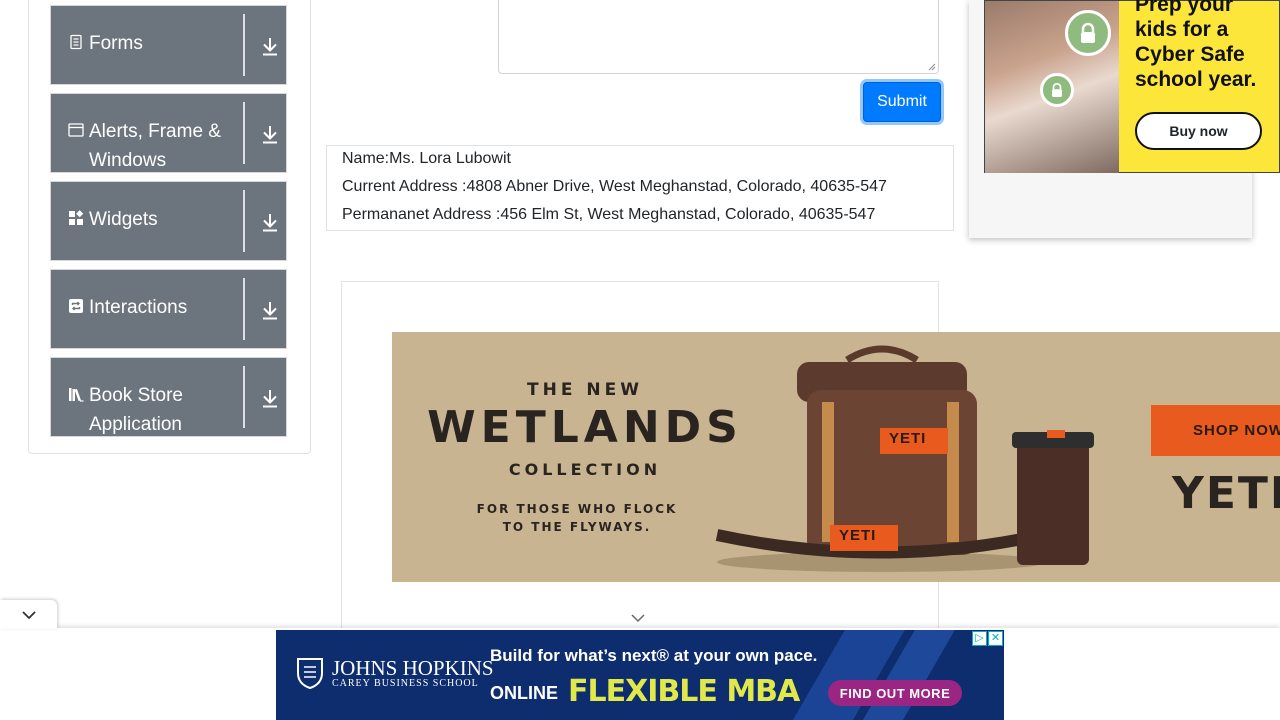 The height and width of the screenshot is (720, 1280). Describe the element at coordinates (116, 43) in the screenshot. I see `group-label: Forms` at that location.